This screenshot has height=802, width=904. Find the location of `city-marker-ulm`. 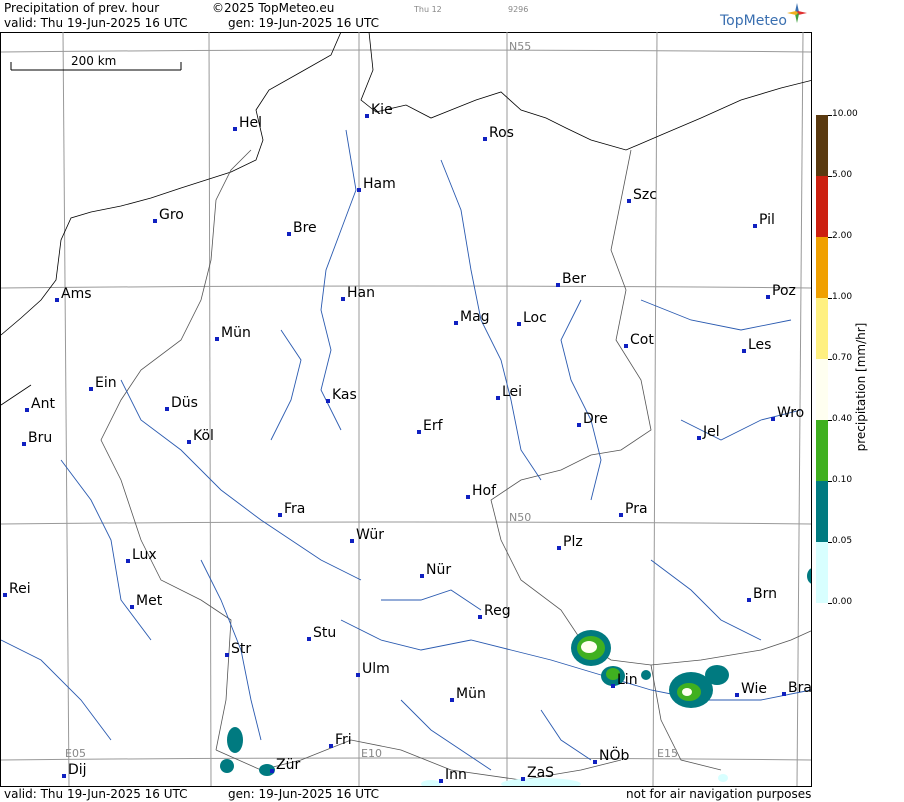

city-marker-ulm is located at coordinates (358, 675).